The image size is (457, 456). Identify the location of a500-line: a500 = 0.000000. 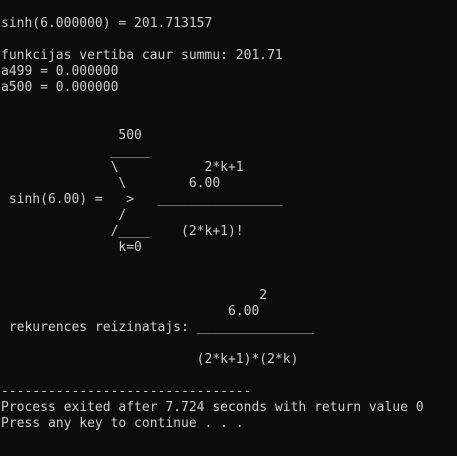
(60, 87).